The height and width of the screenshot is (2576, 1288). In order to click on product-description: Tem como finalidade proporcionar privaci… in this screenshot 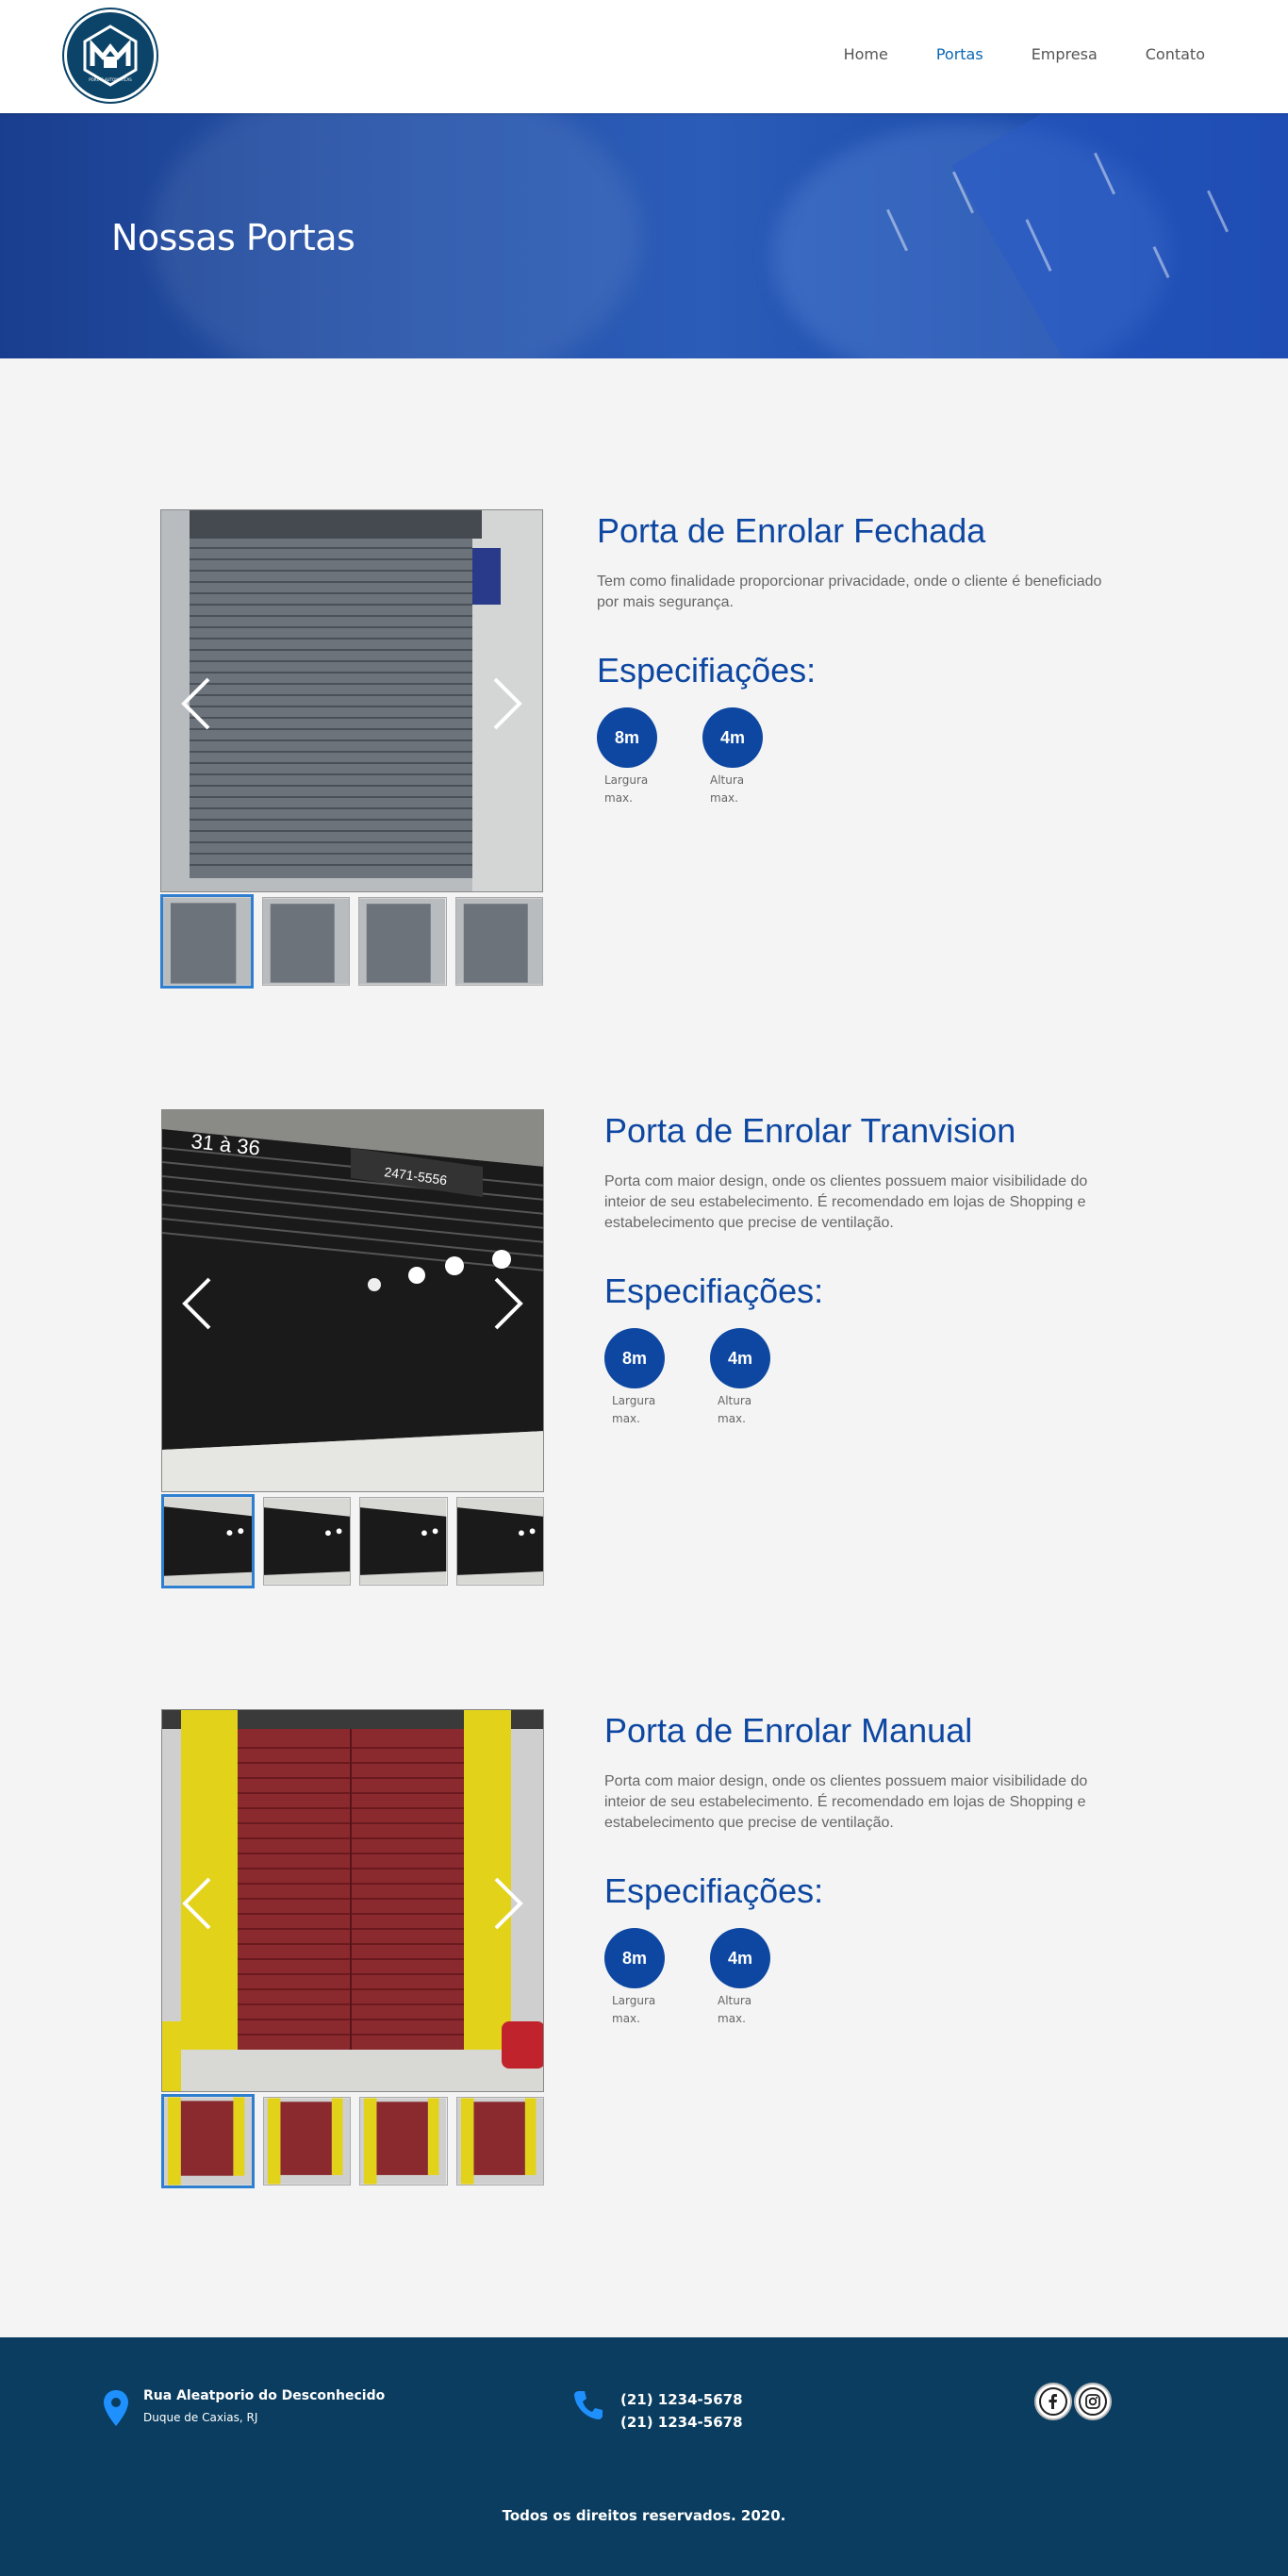, I will do `click(849, 591)`.